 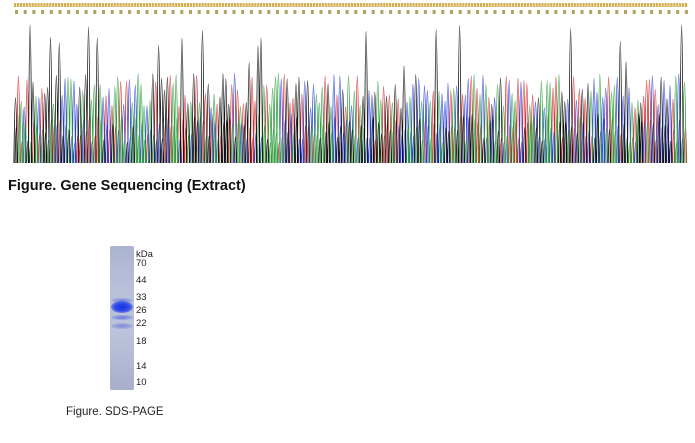 What do you see at coordinates (122, 326) in the screenshot?
I see `gel-band-faint` at bounding box center [122, 326].